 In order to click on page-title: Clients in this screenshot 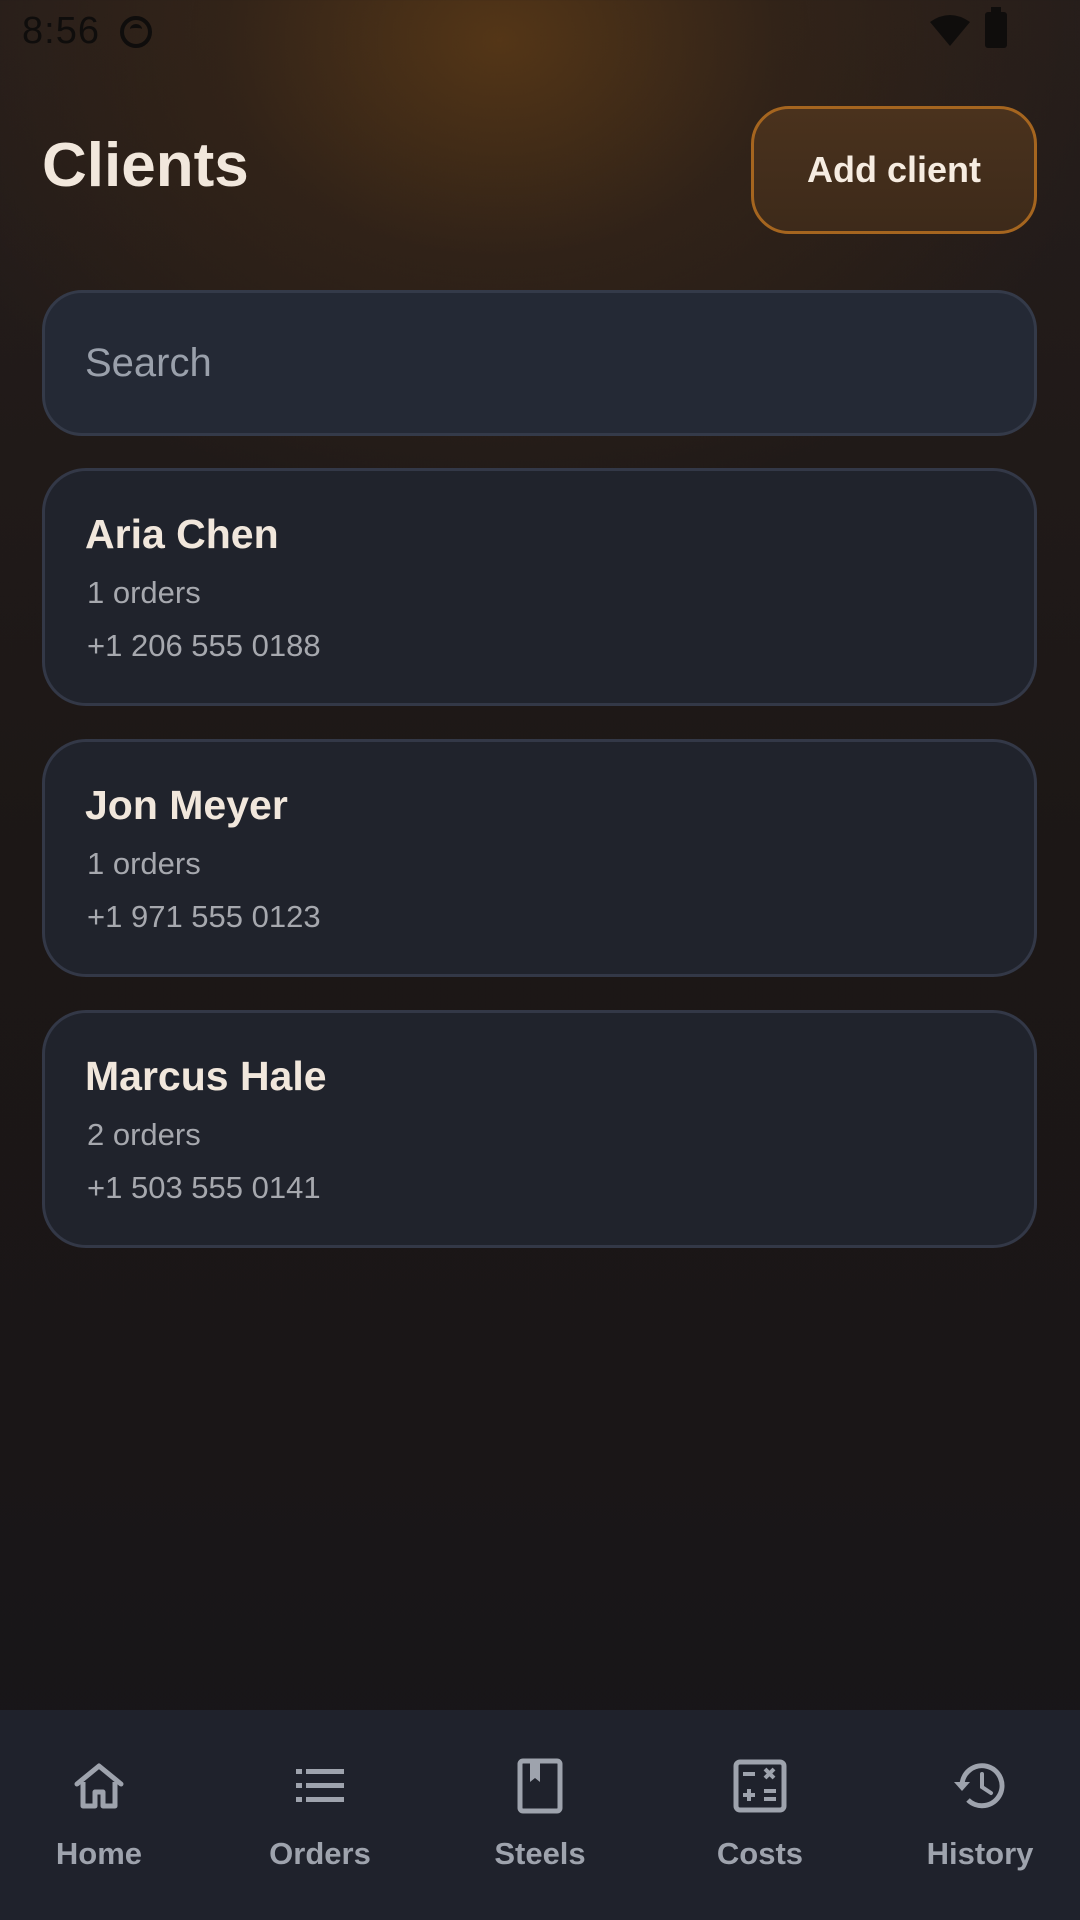, I will do `click(145, 165)`.